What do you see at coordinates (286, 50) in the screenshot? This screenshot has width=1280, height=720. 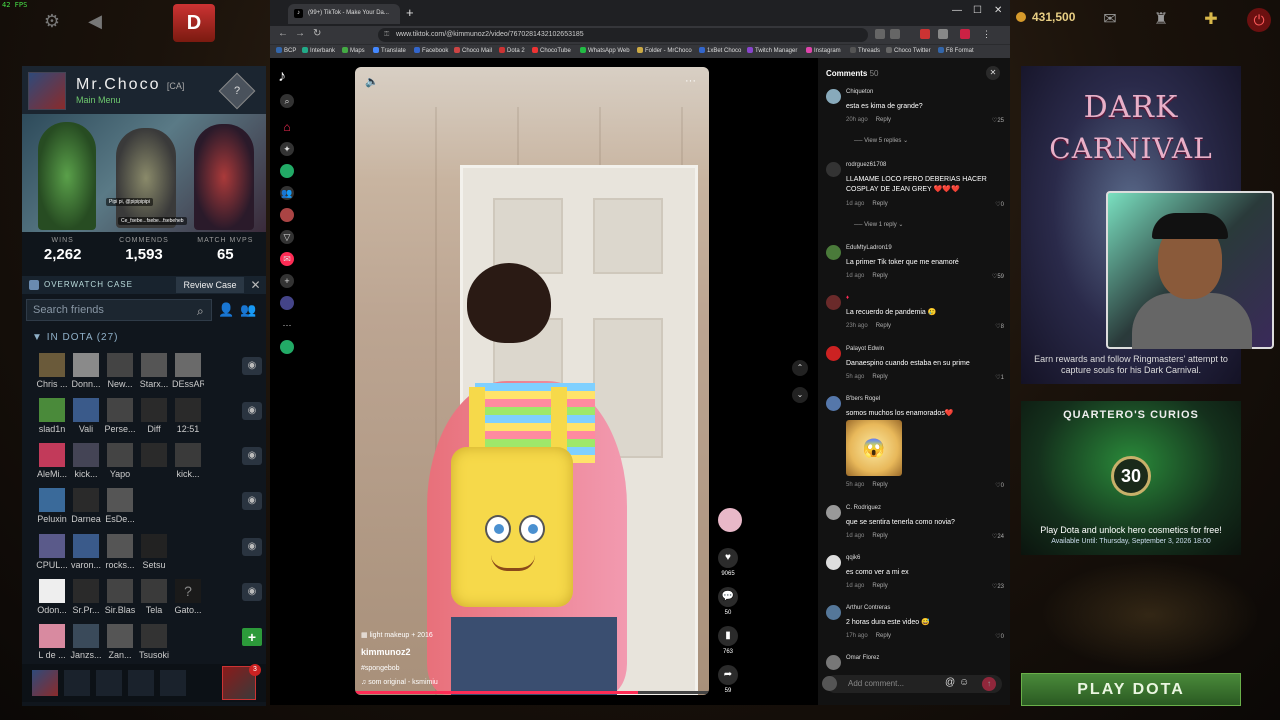 I see `bookmark-item: BCP` at bounding box center [286, 50].